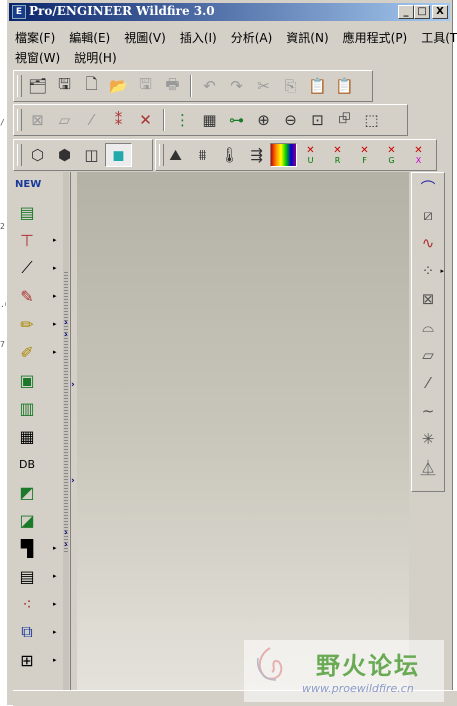  I want to click on new-file-icon: 🗋, so click(91, 86).